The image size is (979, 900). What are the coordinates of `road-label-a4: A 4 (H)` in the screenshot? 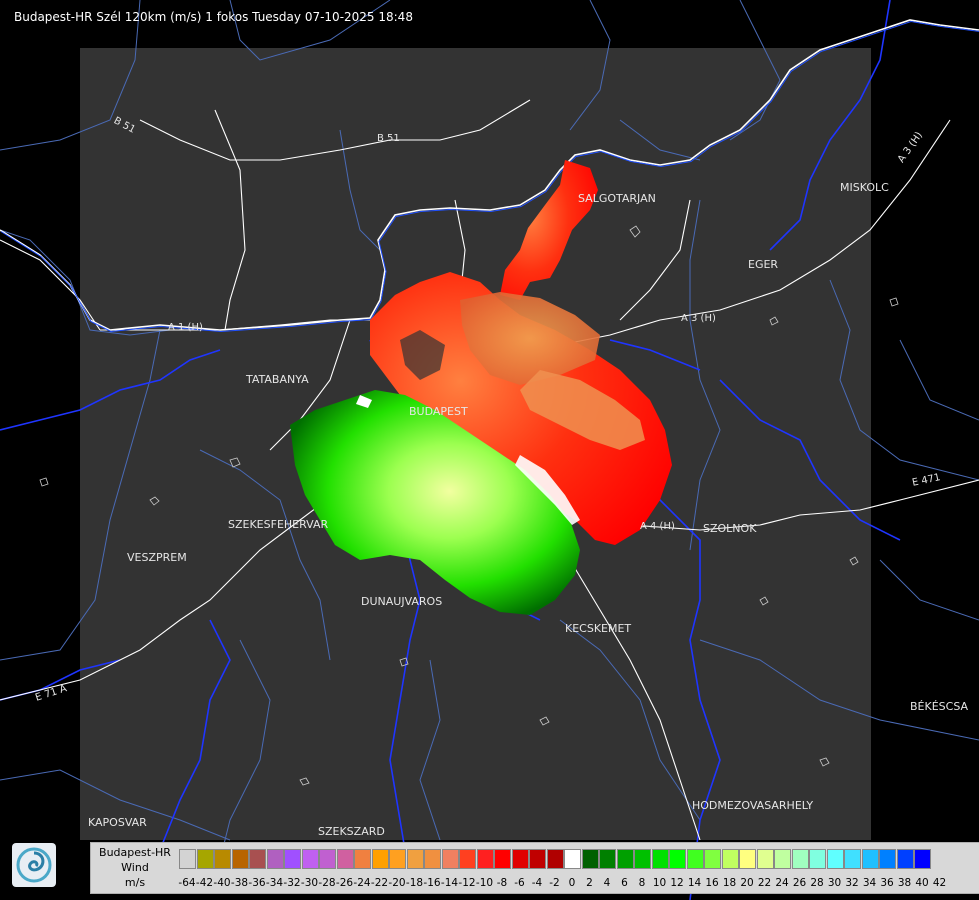 It's located at (657, 526).